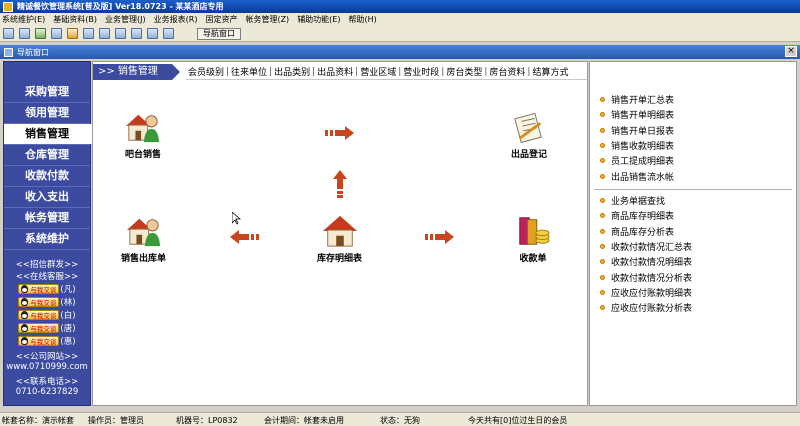  Describe the element at coordinates (47, 92) in the screenshot. I see `sidebar-item-purchase: 采购管理` at that location.